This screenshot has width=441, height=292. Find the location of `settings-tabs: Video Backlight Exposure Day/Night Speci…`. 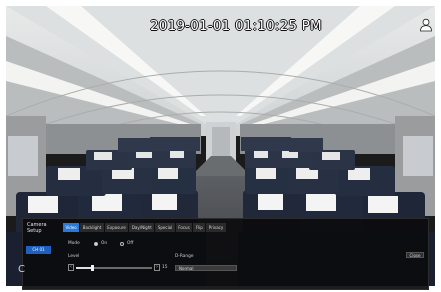

settings-tabs: Video Backlight Exposure Day/Night Speci… is located at coordinates (144, 227).